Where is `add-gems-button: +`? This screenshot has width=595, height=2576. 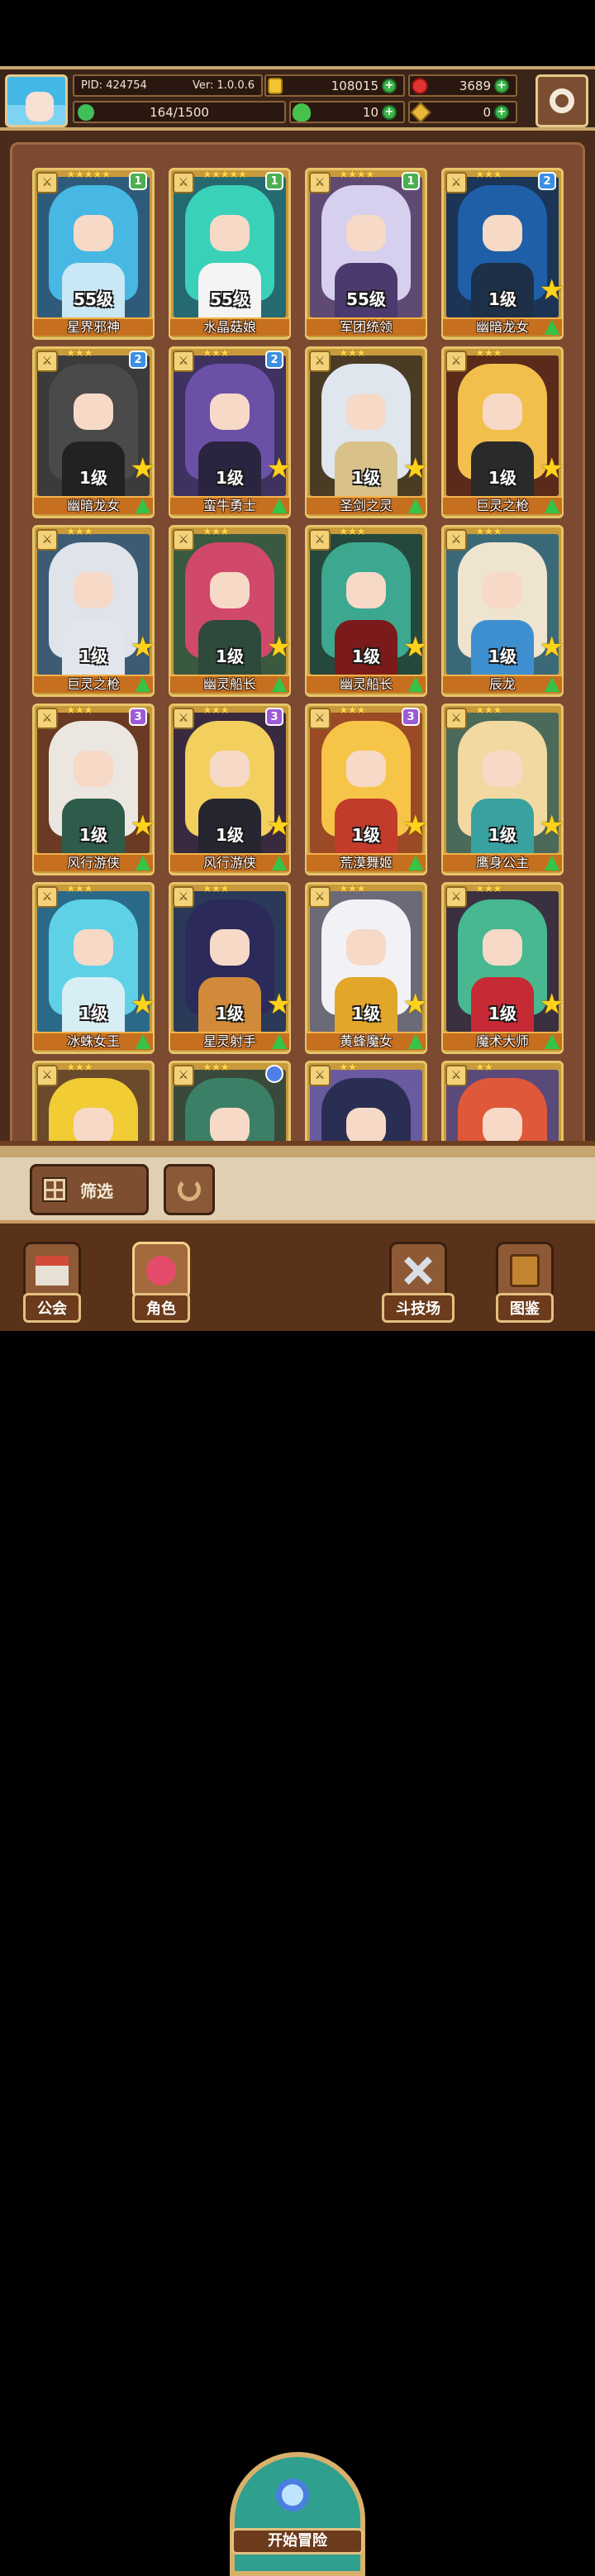 add-gems-button: + is located at coordinates (501, 85).